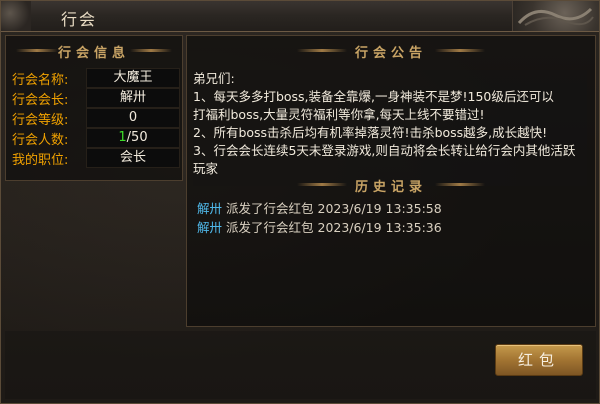  Describe the element at coordinates (300, 16) in the screenshot. I see `title-bar: 行会` at that location.